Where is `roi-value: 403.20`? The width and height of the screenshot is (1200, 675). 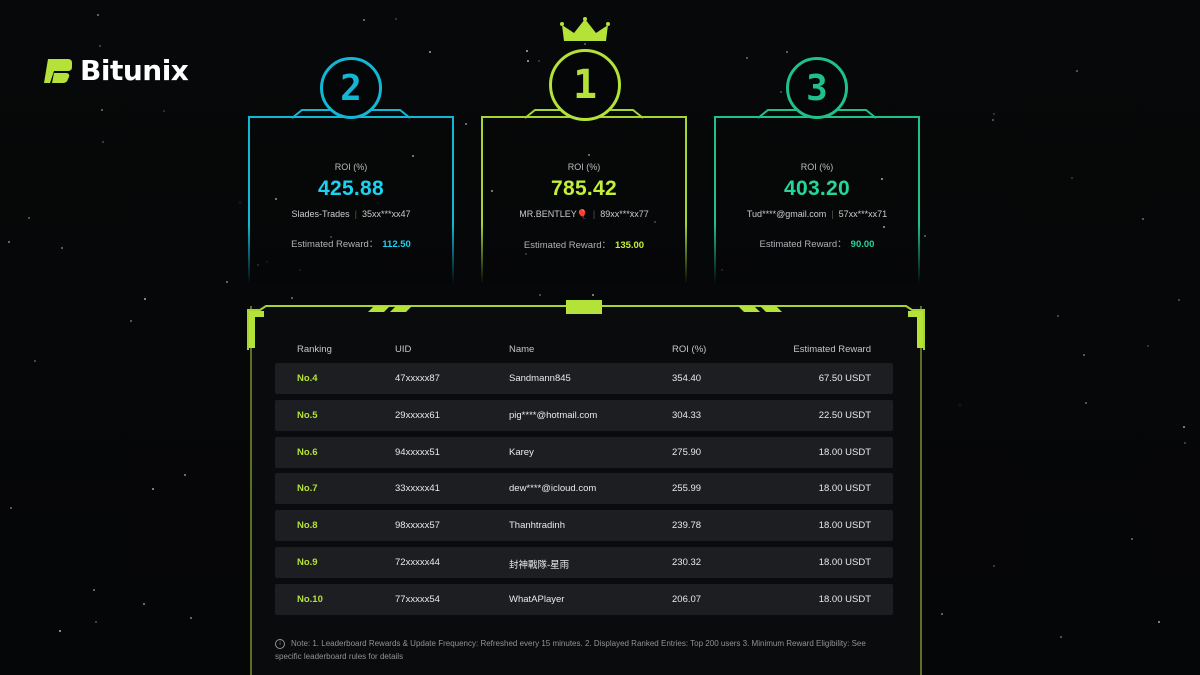 roi-value: 403.20 is located at coordinates (817, 188).